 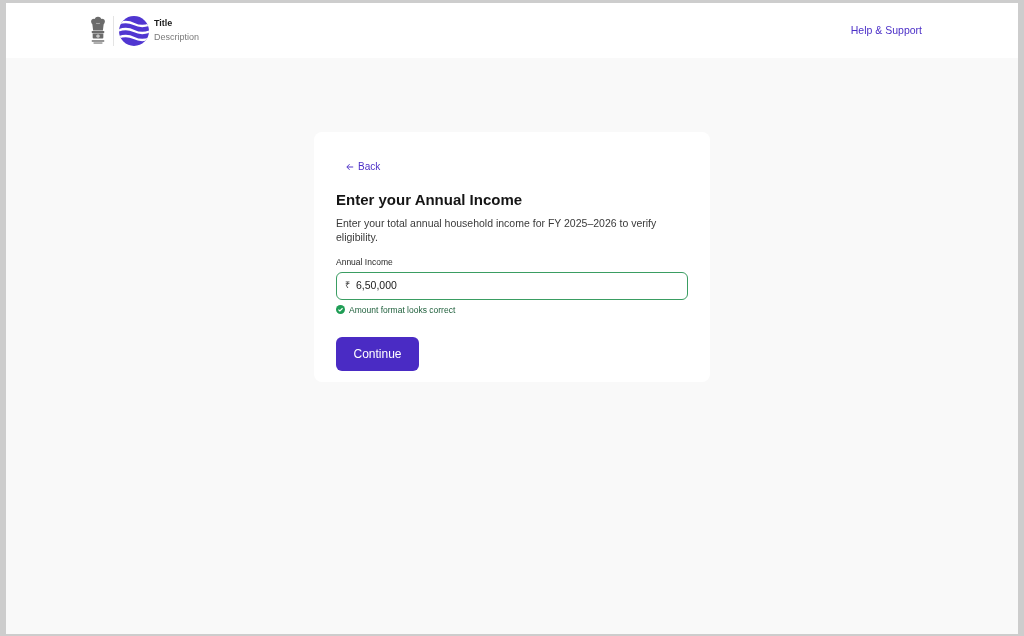 What do you see at coordinates (350, 166) in the screenshot?
I see `arrow-left-icon` at bounding box center [350, 166].